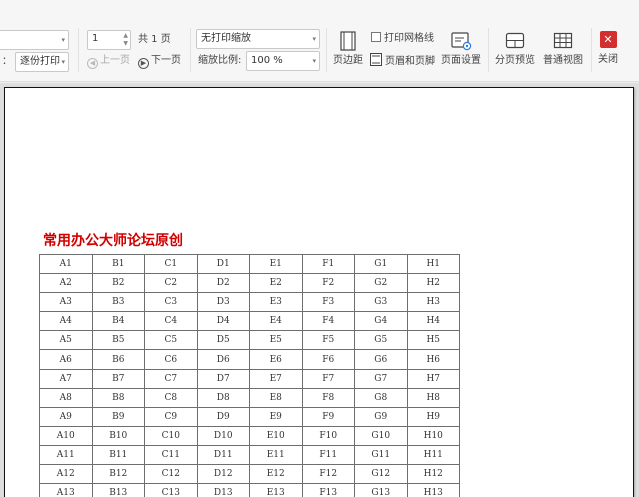  I want to click on table-cell: A1, so click(66, 264).